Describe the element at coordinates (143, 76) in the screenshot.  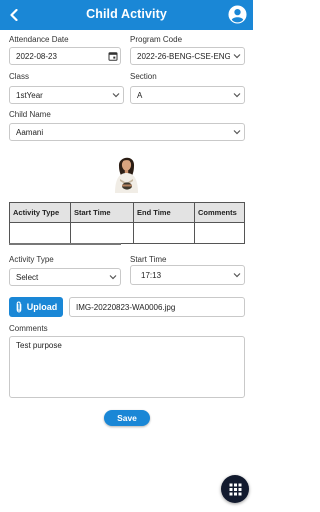
I see `section-label: Section` at that location.